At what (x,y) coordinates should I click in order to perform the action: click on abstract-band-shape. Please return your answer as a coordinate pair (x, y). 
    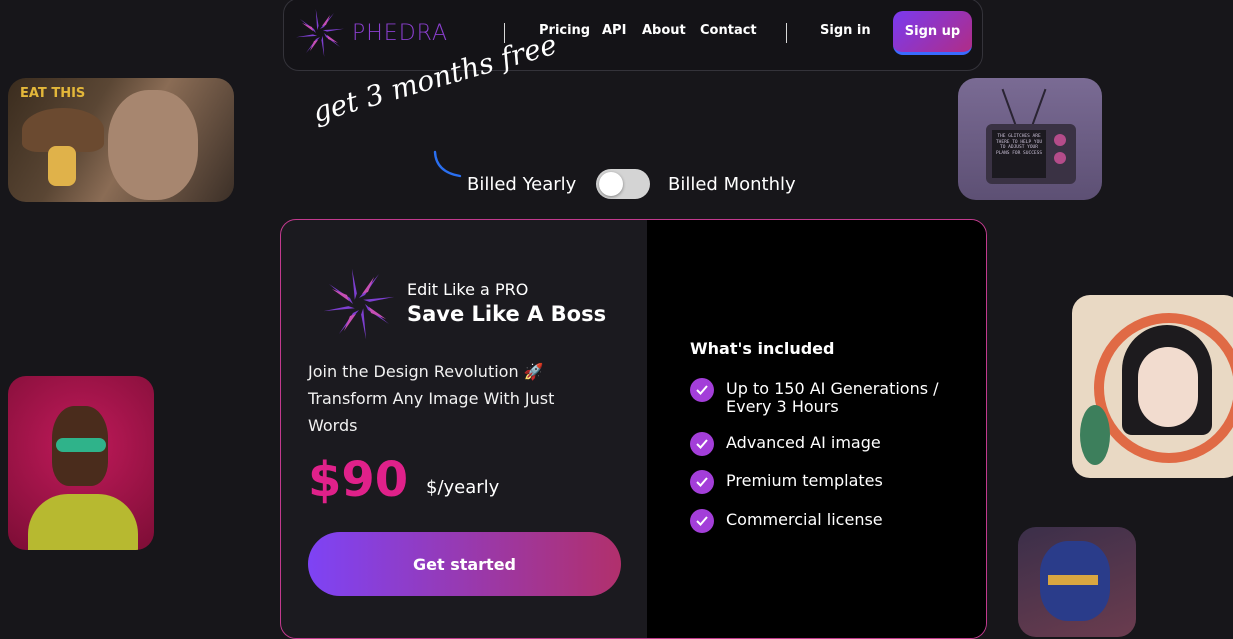
    Looking at the image, I should click on (1073, 580).